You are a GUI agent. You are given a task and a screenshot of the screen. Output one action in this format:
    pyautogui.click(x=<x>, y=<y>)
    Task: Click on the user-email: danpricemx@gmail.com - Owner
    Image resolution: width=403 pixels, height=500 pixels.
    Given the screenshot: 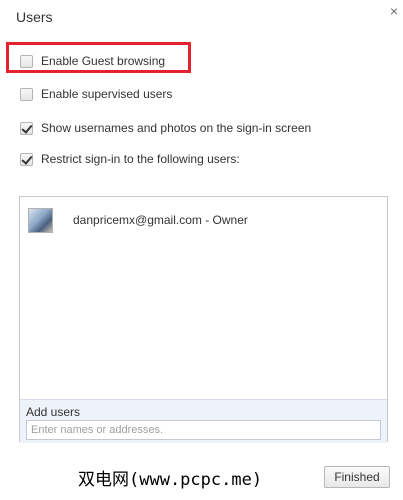 What is the action you would take?
    pyautogui.click(x=160, y=220)
    